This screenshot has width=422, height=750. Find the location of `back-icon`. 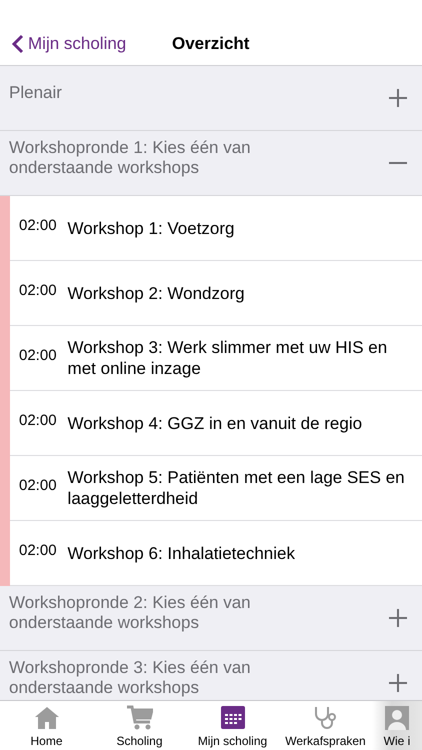

back-icon is located at coordinates (18, 44).